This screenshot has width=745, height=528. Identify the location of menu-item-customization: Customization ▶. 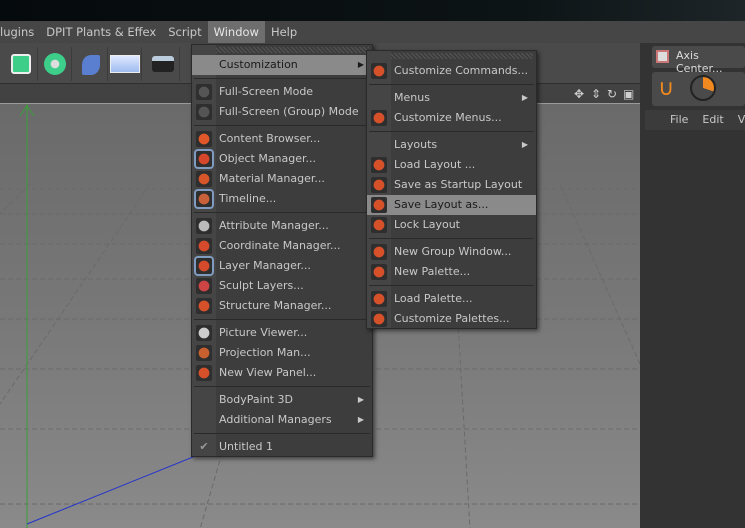
(282, 65).